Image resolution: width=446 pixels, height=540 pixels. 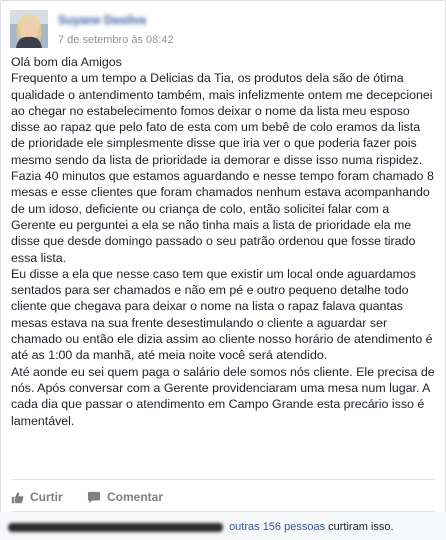 What do you see at coordinates (135, 497) in the screenshot?
I see `comment-label: Comentar` at bounding box center [135, 497].